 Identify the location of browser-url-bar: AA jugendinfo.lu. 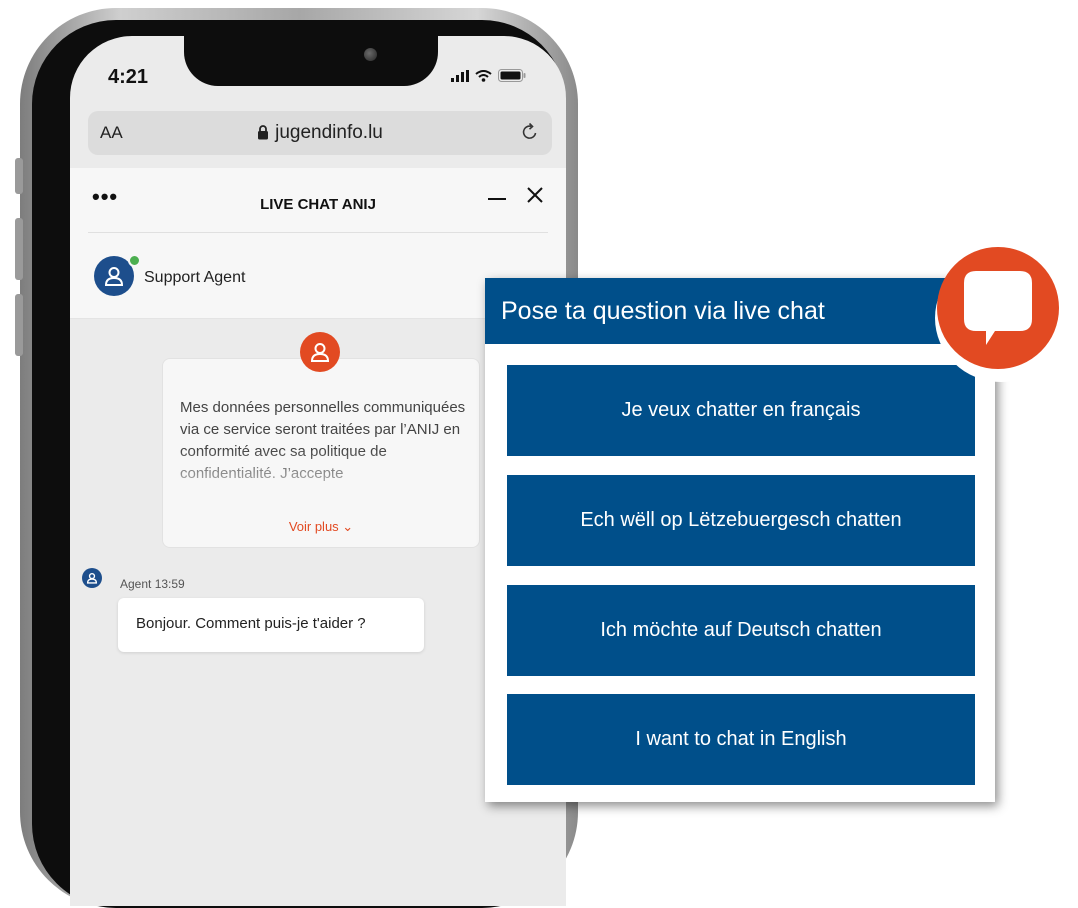
(320, 133).